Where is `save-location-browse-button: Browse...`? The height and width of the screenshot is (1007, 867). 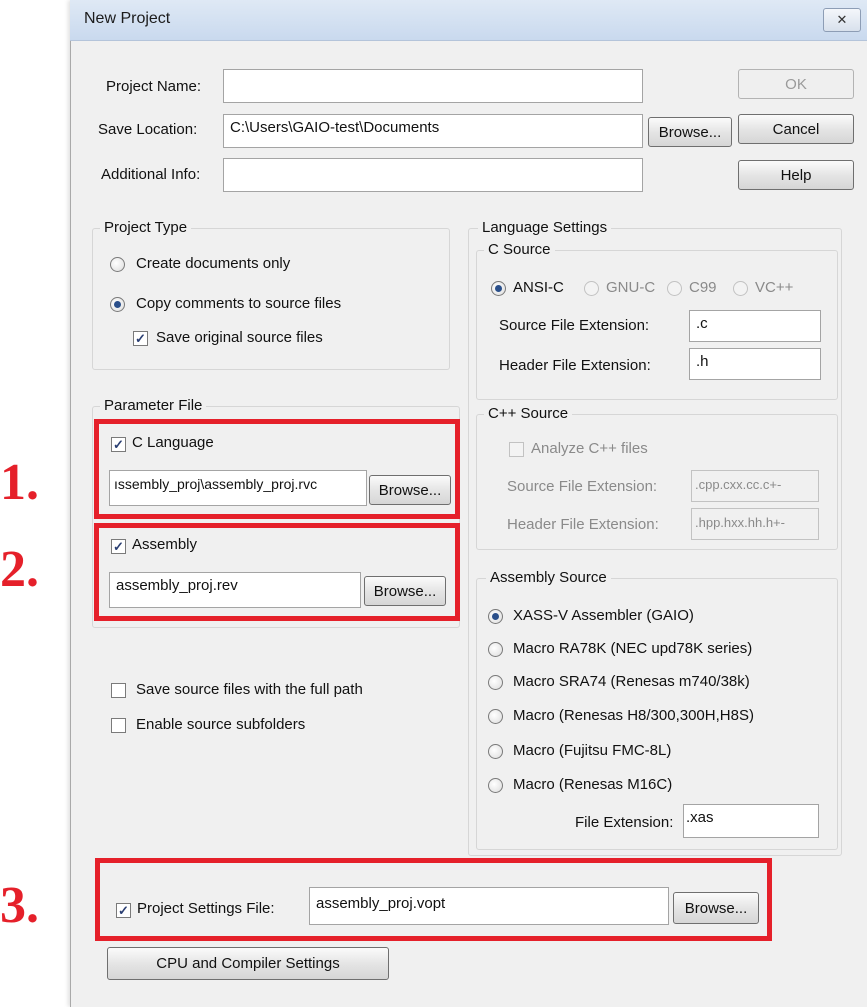 save-location-browse-button: Browse... is located at coordinates (690, 132).